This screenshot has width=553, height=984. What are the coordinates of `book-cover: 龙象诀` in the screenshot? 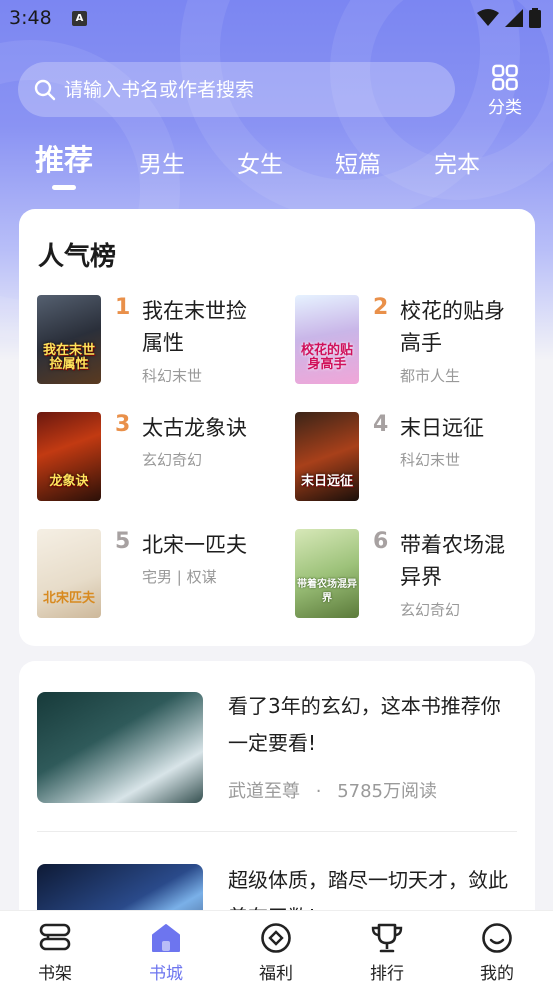 It's located at (69, 456).